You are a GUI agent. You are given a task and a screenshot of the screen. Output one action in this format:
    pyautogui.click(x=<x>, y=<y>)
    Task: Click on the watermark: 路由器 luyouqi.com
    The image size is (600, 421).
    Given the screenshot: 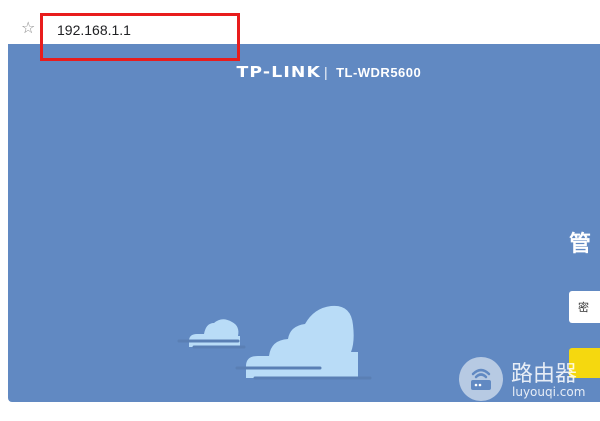 What is the action you would take?
    pyautogui.click(x=529, y=379)
    